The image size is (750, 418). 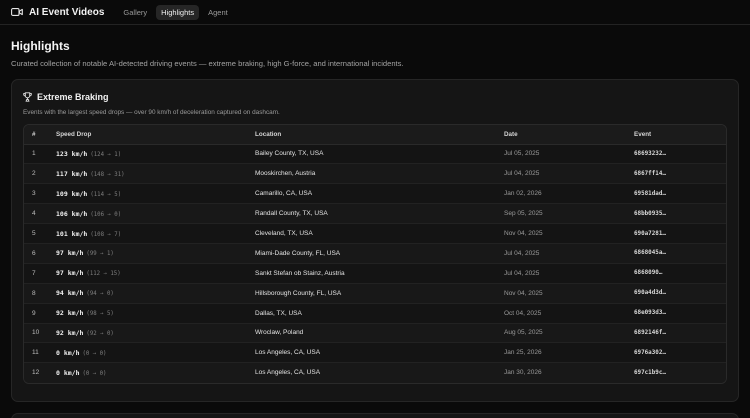 What do you see at coordinates (147, 293) in the screenshot?
I see `speed-drop-cell: 94 km/h (94 → 0)` at bounding box center [147, 293].